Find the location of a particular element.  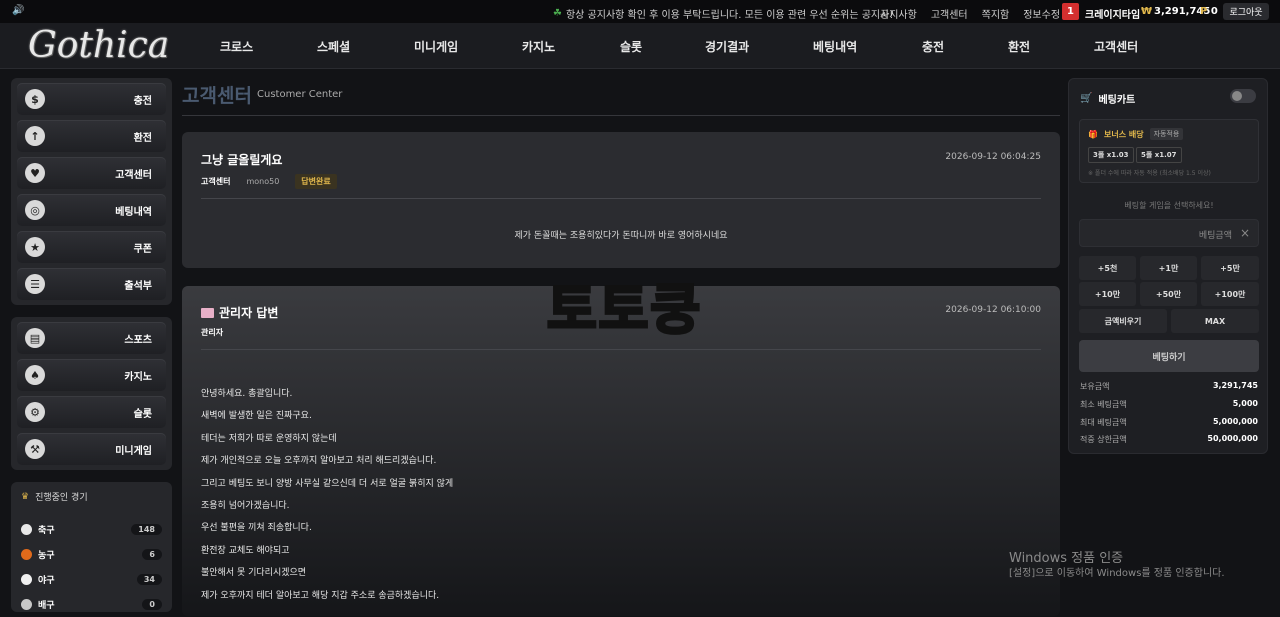

clear-amount-button: 금액비우기 is located at coordinates (1123, 321).